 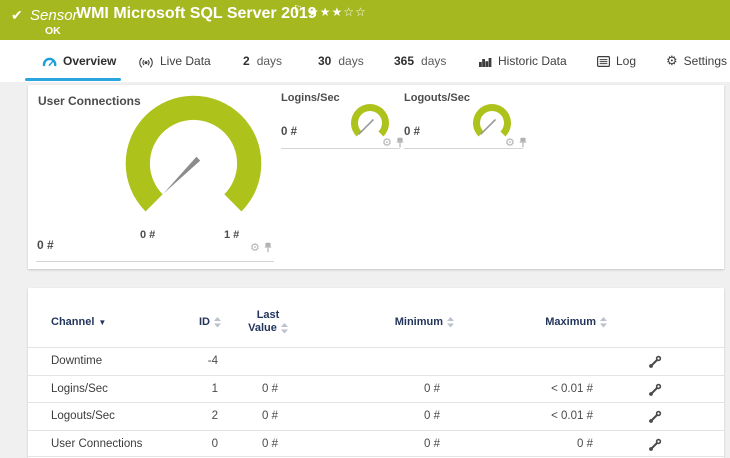 I want to click on channel-cell: Downtime, so click(x=77, y=361).